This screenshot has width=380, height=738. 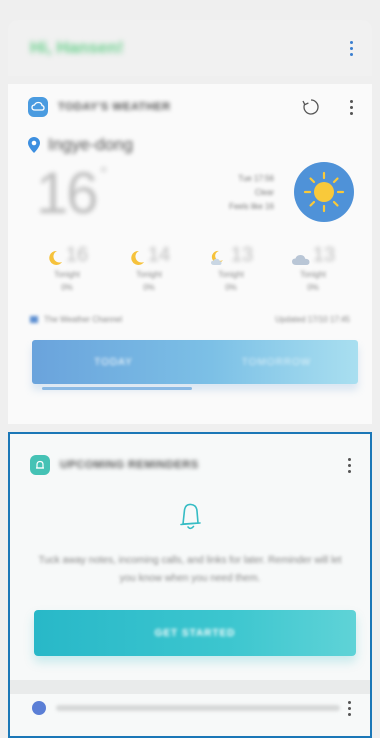 What do you see at coordinates (159, 255) in the screenshot?
I see `forecast-temperature: 14` at bounding box center [159, 255].